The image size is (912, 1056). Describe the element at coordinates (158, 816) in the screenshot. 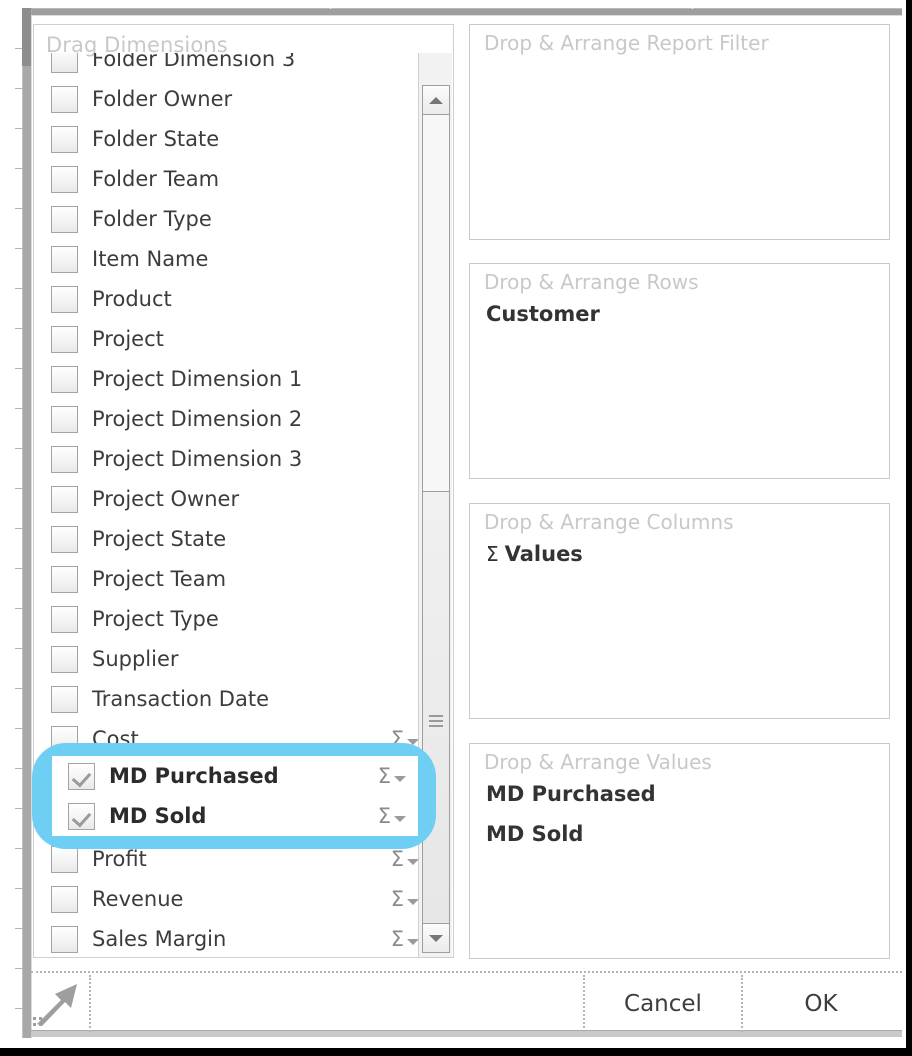

I see `field-item-label: MD Sold` at that location.